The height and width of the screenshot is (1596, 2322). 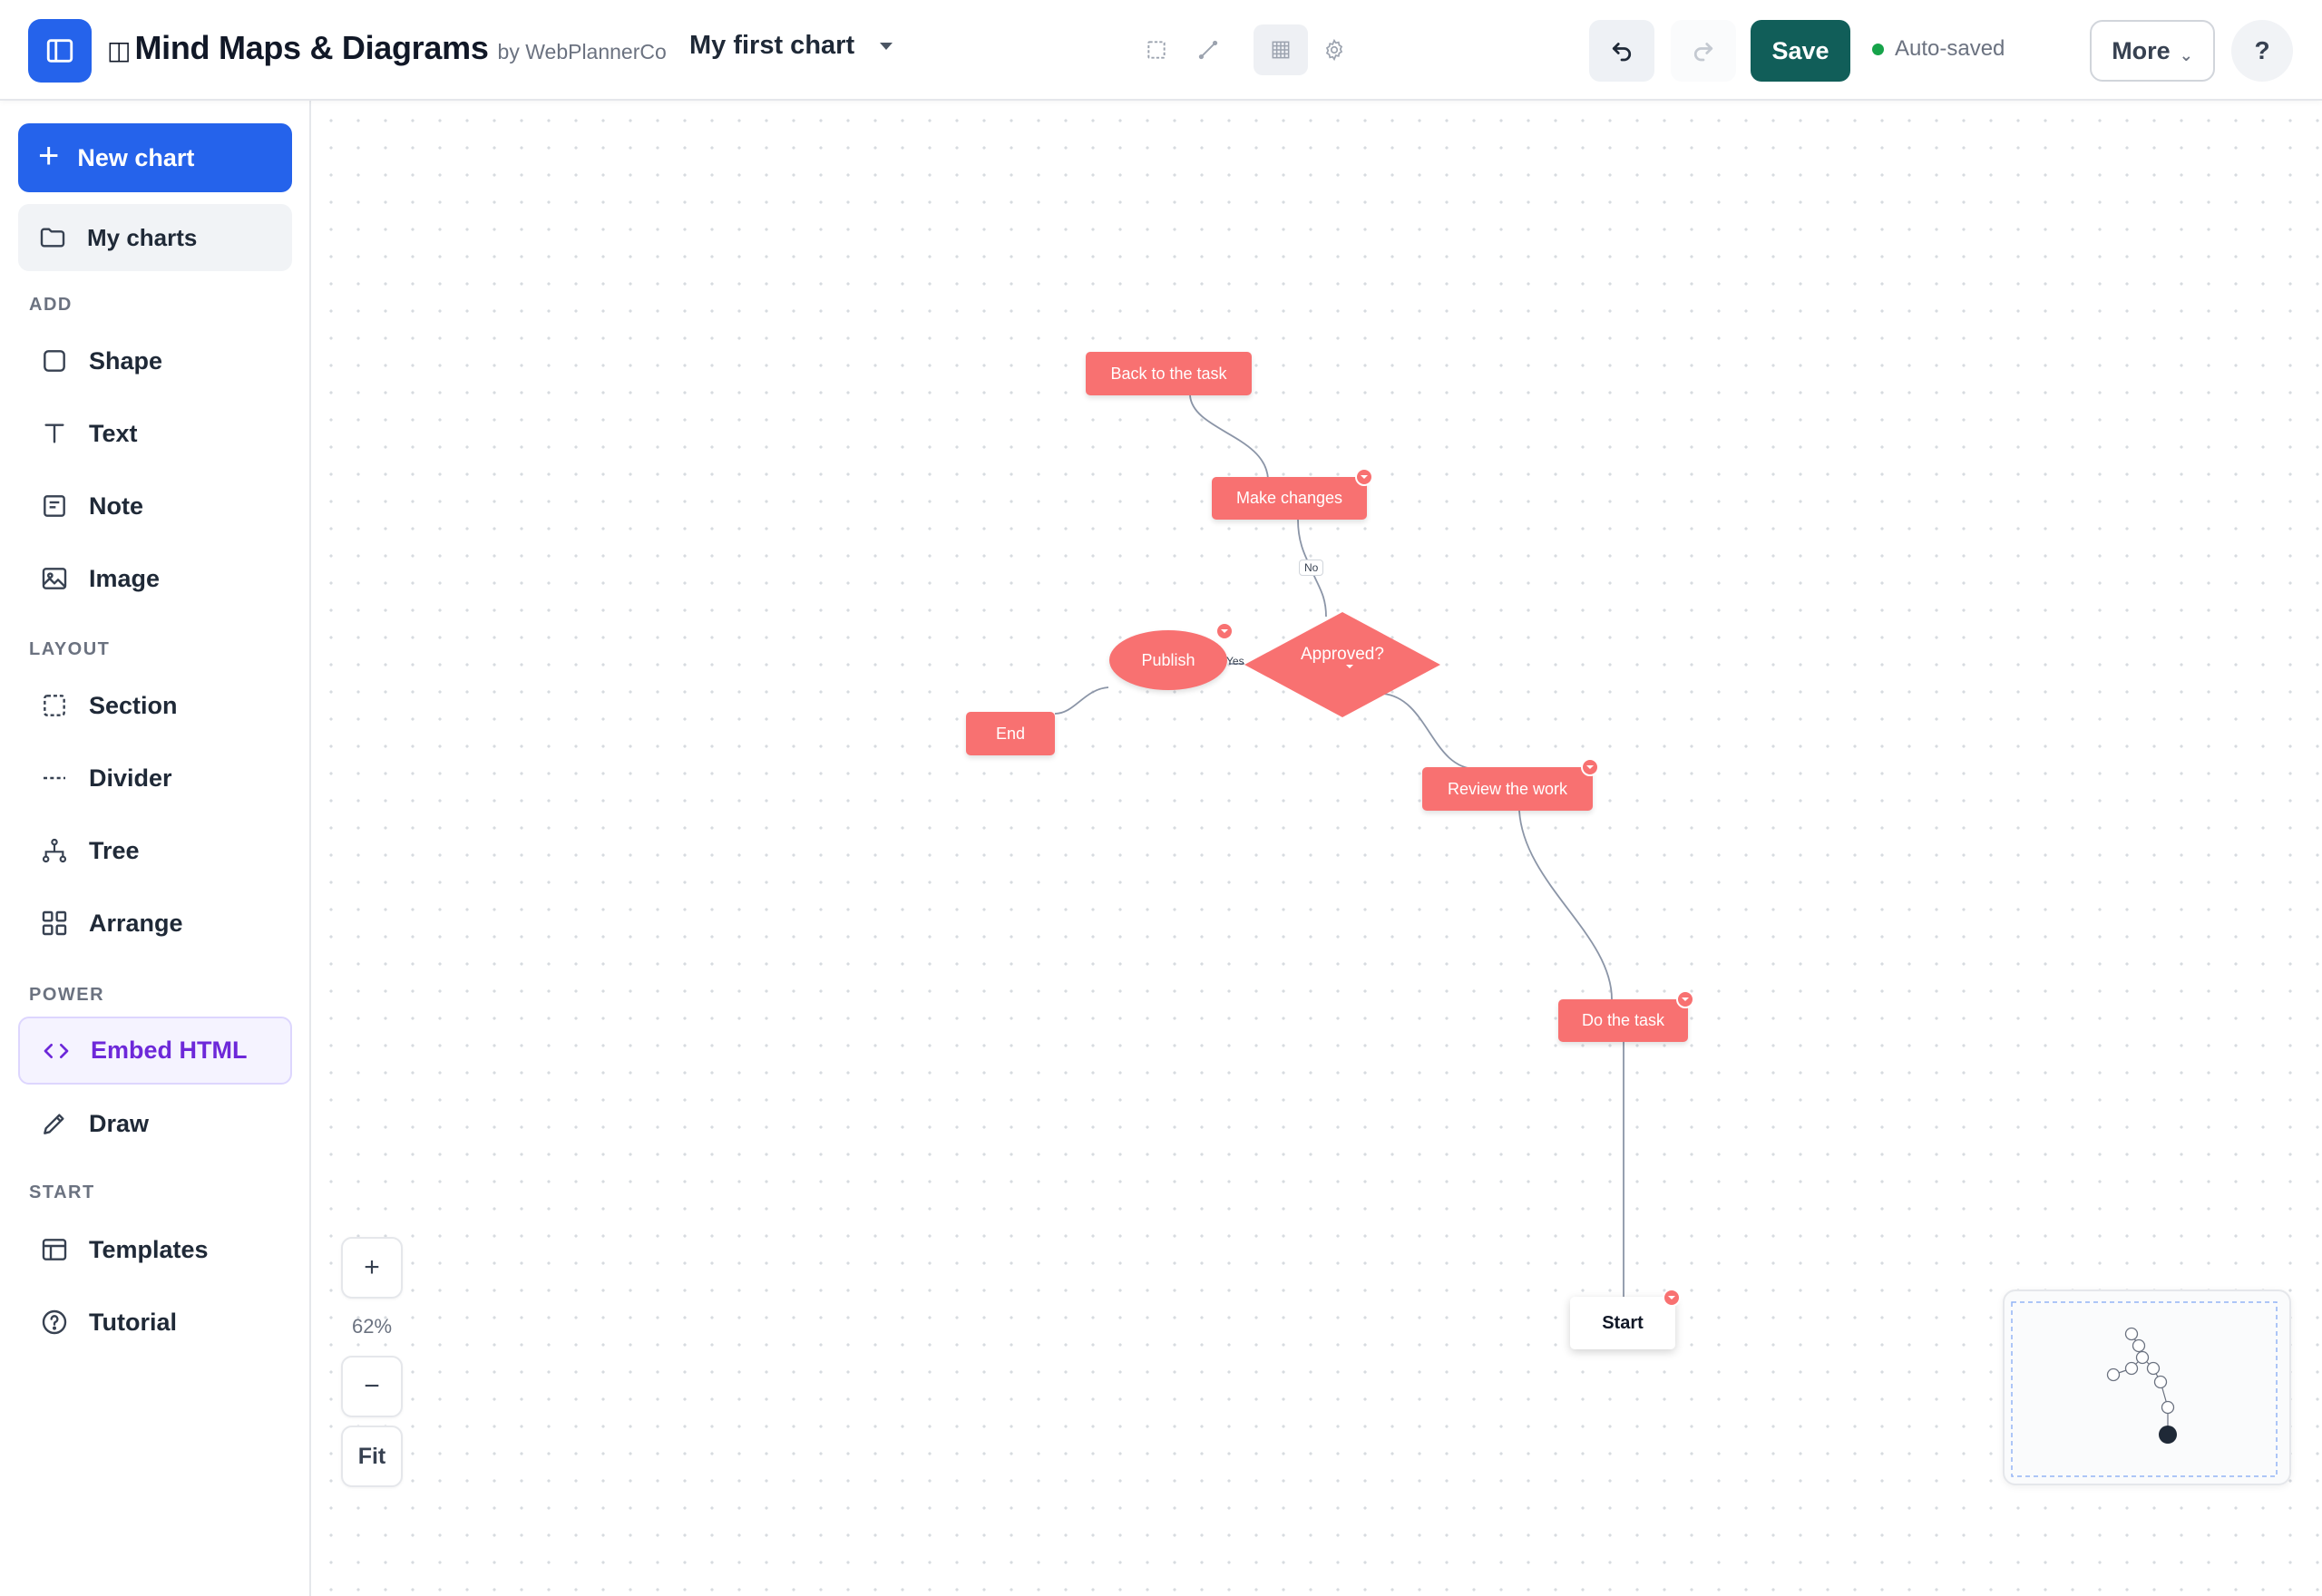 What do you see at coordinates (67, 995) in the screenshot?
I see `section-label-power: POWER` at bounding box center [67, 995].